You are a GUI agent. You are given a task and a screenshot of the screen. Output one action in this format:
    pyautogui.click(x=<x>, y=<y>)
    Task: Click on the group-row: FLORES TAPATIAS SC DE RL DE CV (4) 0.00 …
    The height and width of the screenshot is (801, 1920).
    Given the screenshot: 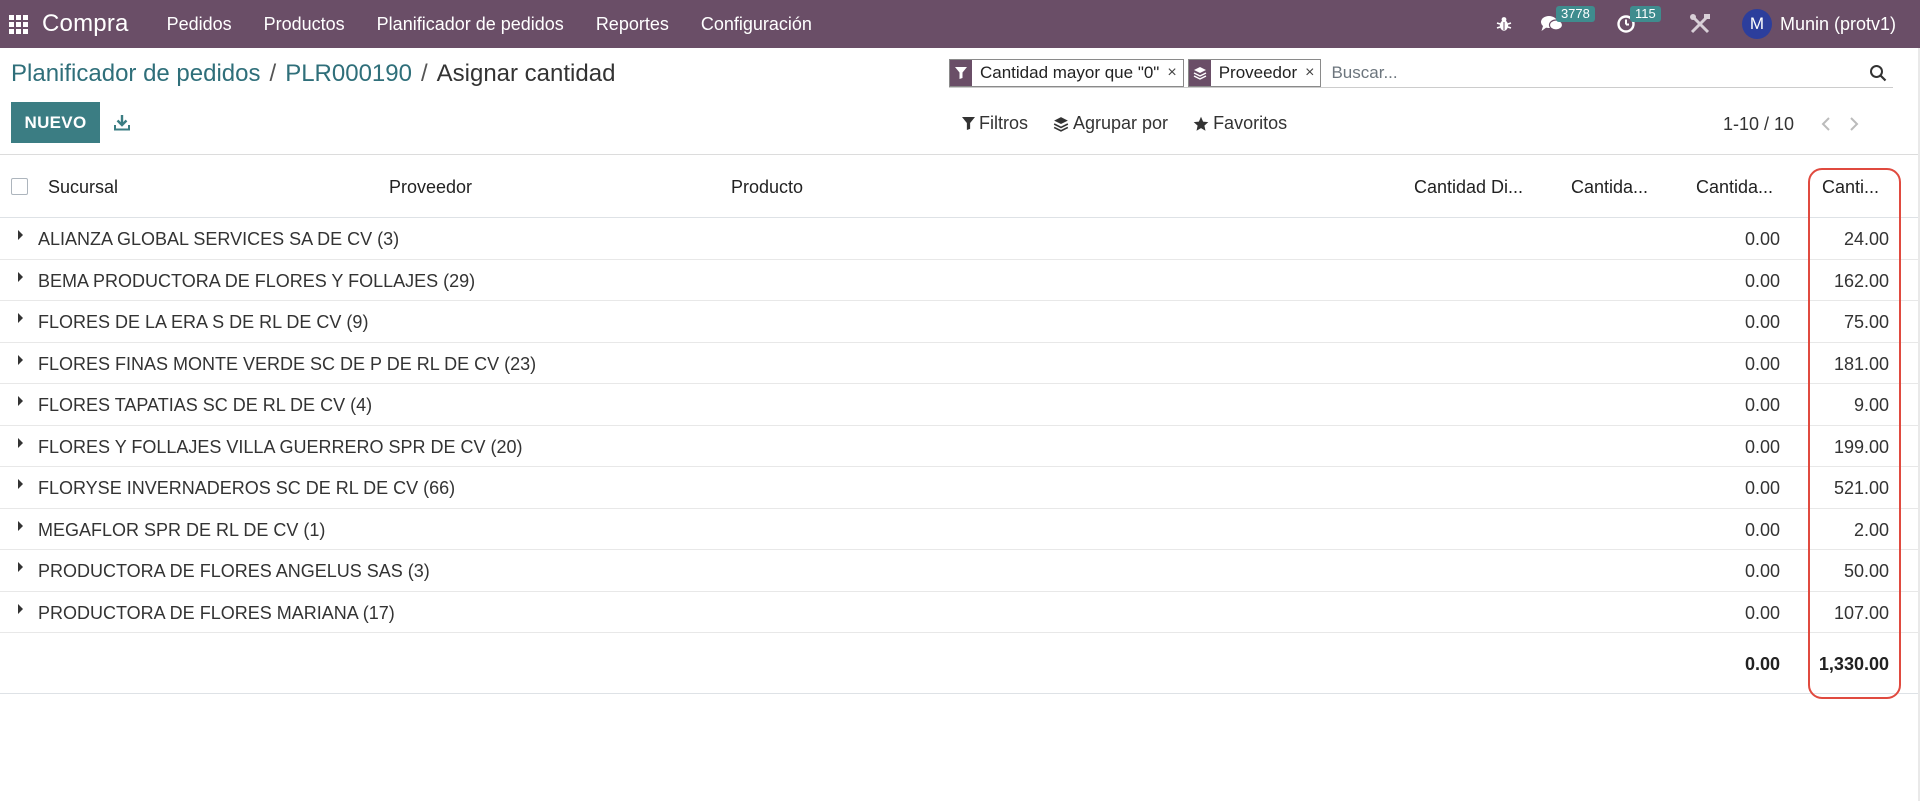 What is the action you would take?
    pyautogui.click(x=960, y=405)
    